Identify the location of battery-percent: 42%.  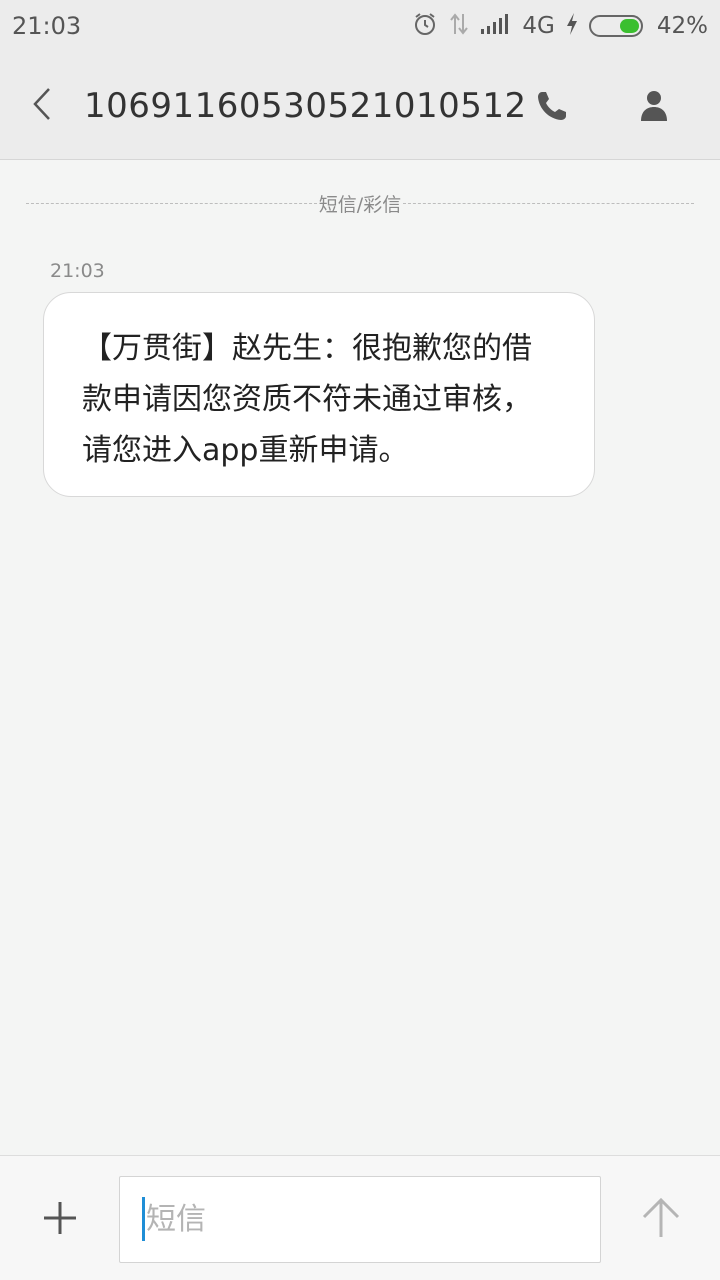
(682, 26).